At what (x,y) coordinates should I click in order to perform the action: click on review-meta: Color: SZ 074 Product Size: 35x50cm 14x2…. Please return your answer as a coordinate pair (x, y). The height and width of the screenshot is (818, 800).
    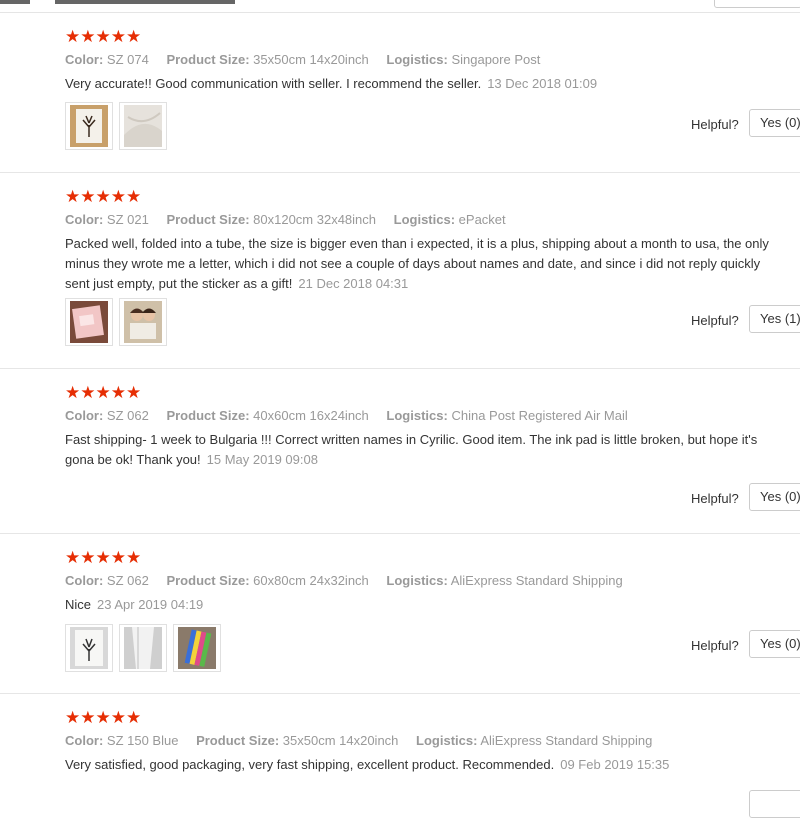
    Looking at the image, I should click on (309, 59).